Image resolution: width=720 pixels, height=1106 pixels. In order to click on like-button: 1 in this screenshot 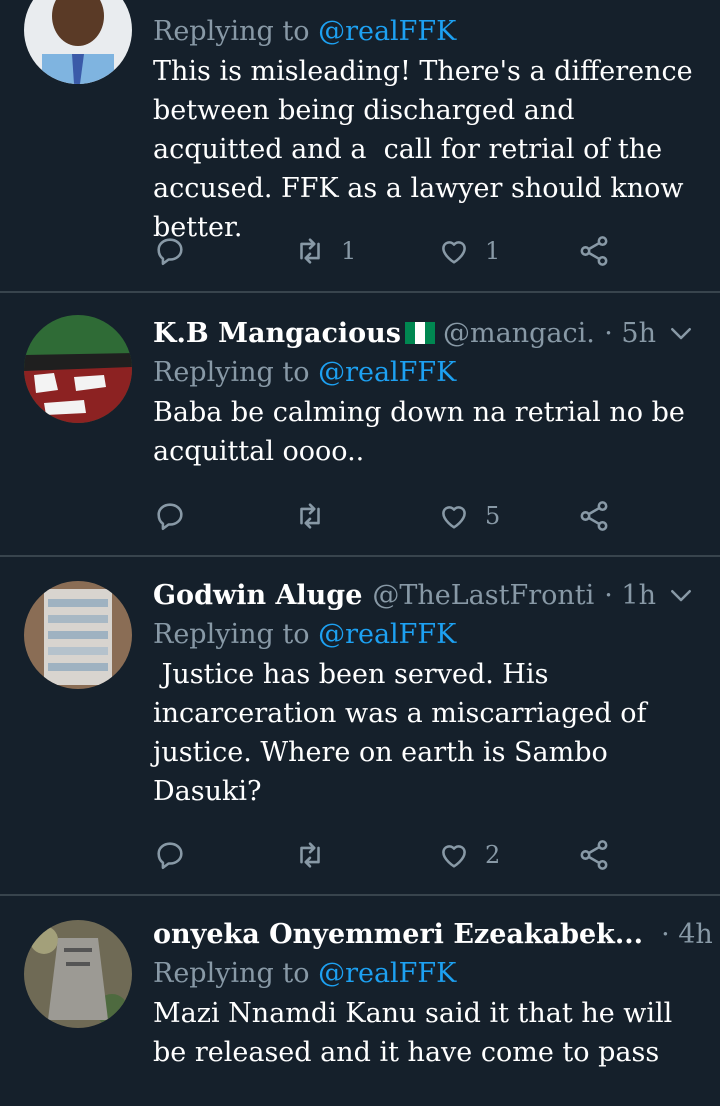, I will do `click(468, 251)`.